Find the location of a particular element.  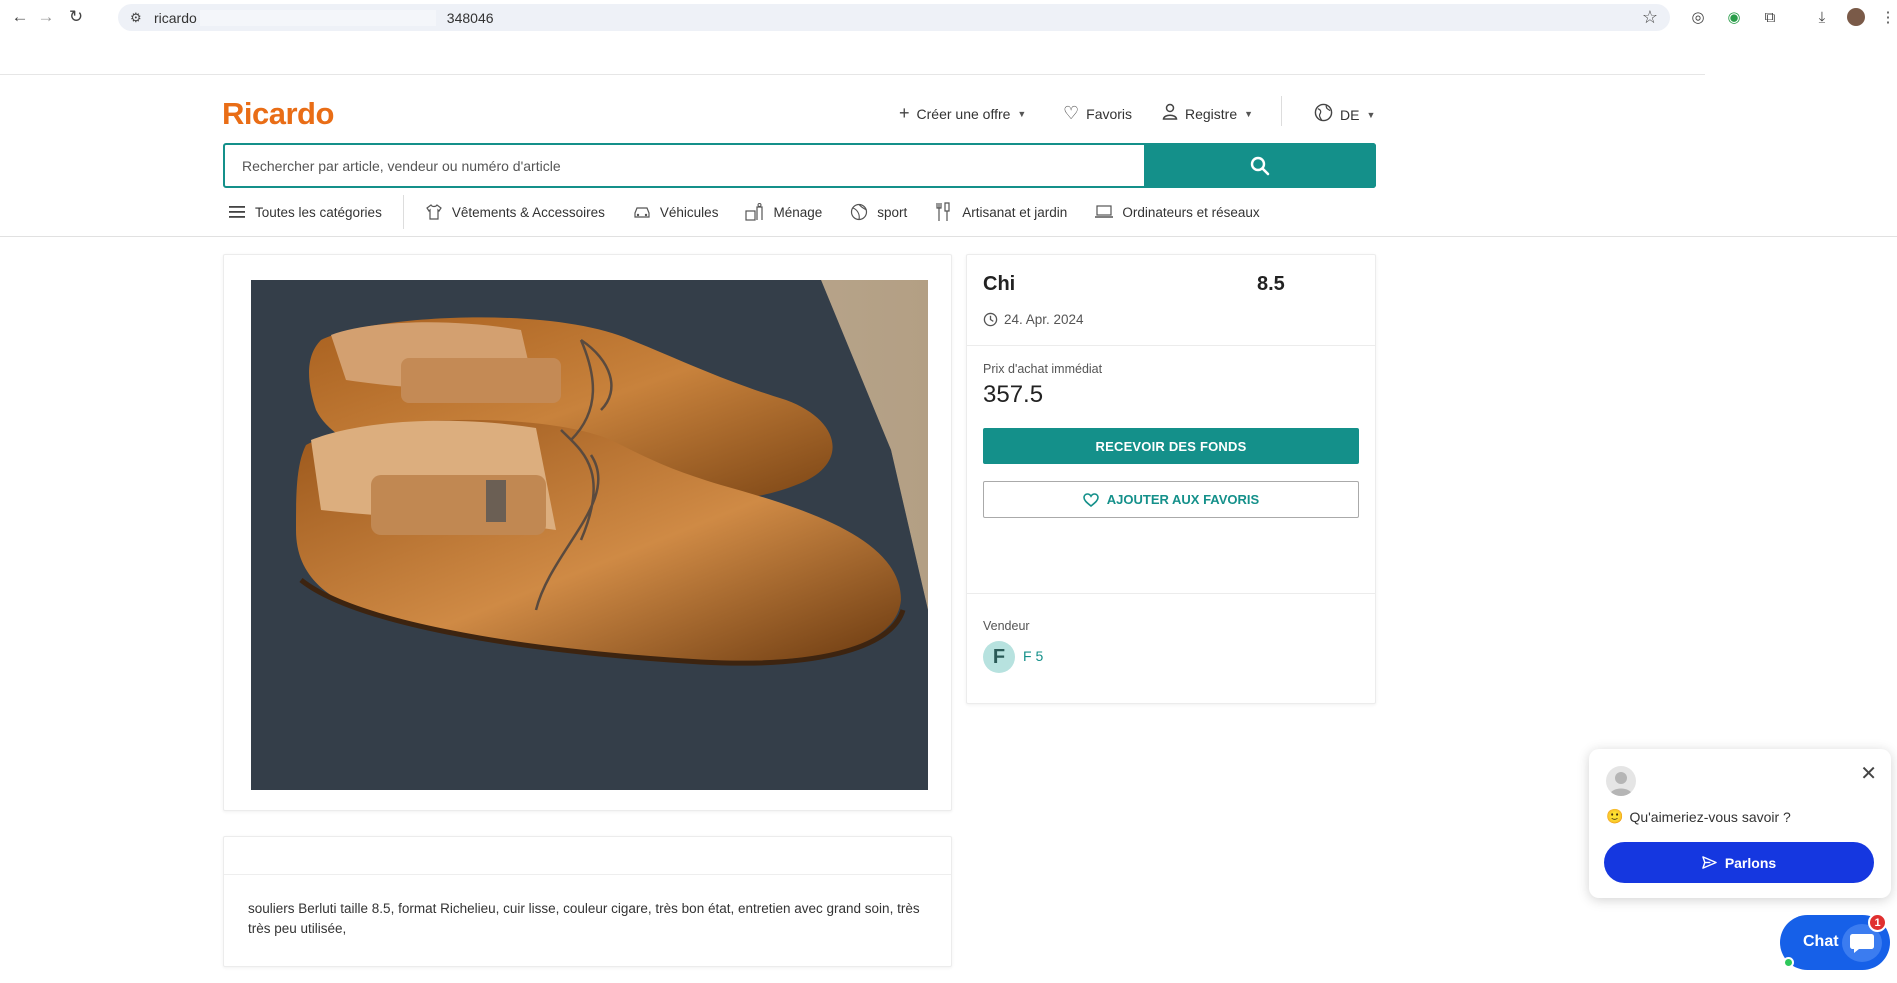

site-info-icon: ⚙ is located at coordinates (138, 18).